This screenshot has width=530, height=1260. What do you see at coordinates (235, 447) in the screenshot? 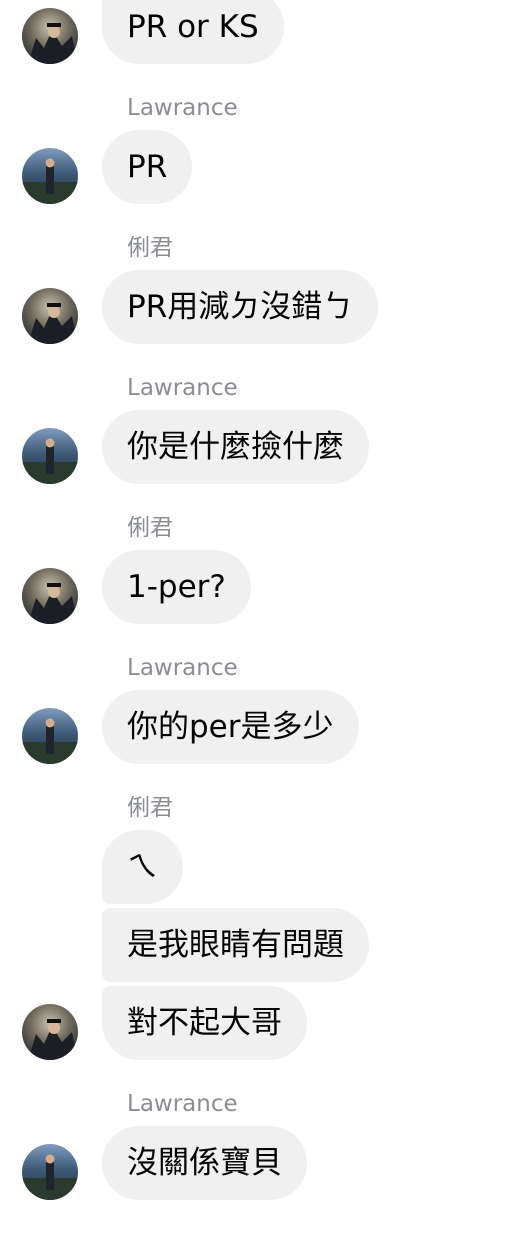
I see `message-bubble: 你是什麼撿什麼` at bounding box center [235, 447].